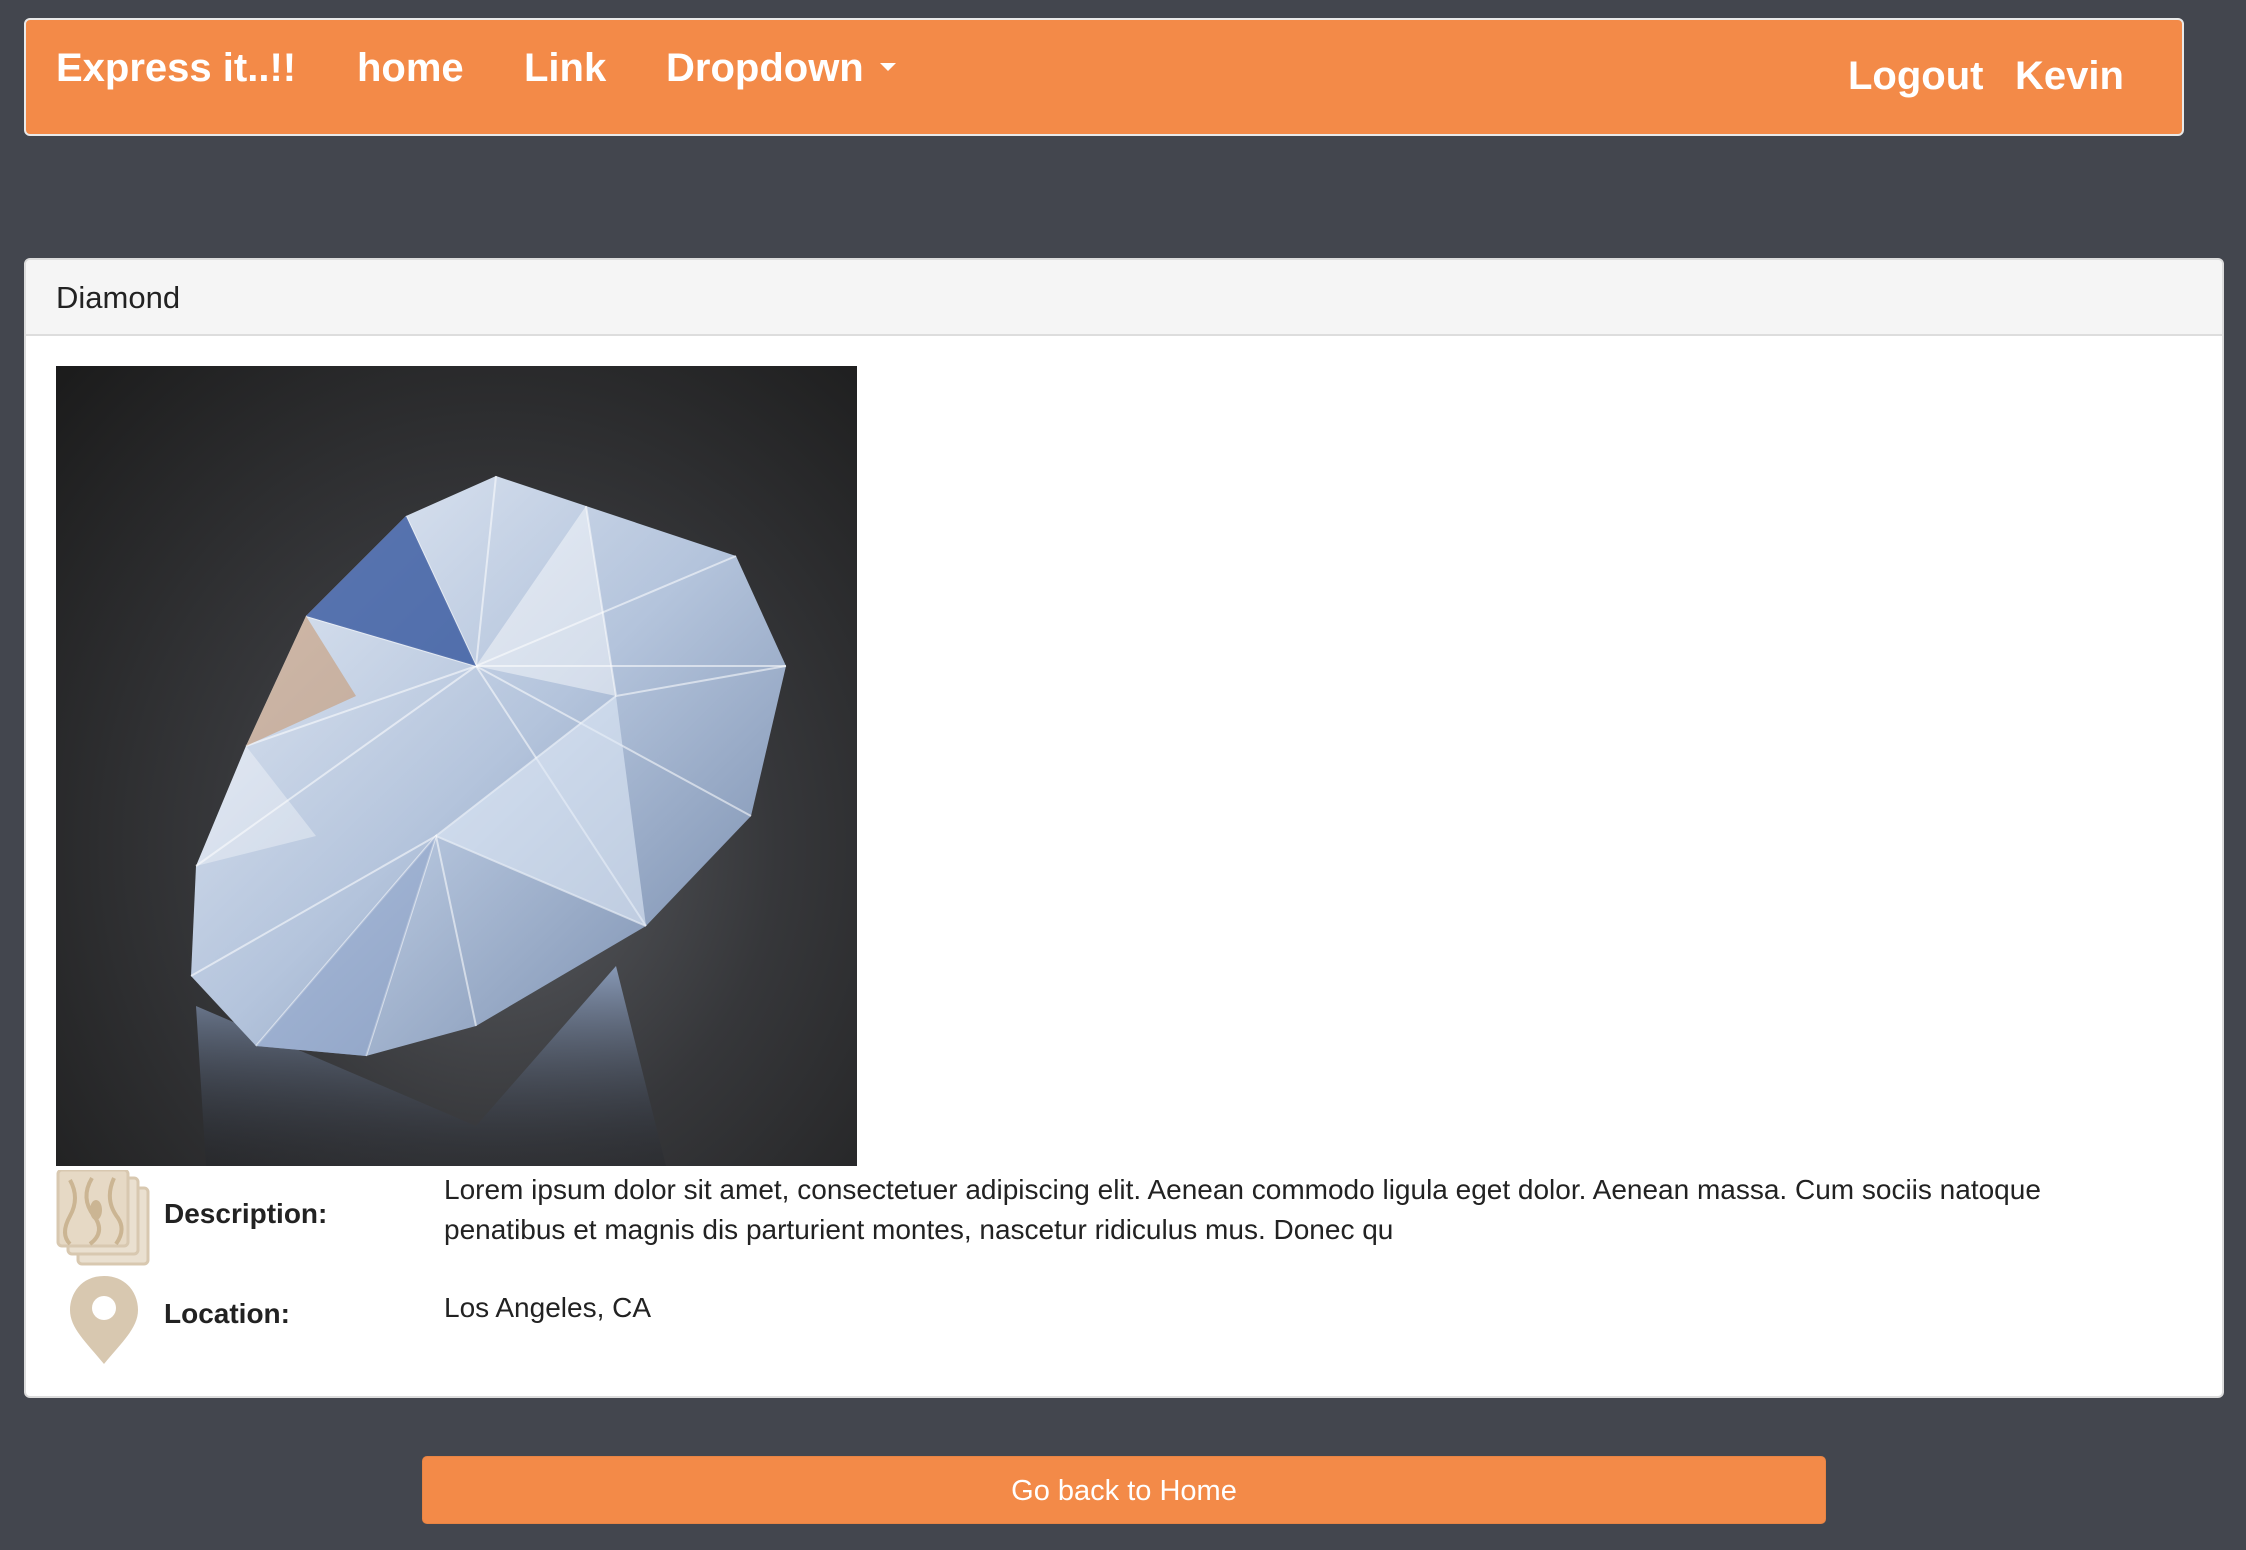  What do you see at coordinates (1116, 1320) in the screenshot?
I see `location-row: Location: Los Angeles, CA` at bounding box center [1116, 1320].